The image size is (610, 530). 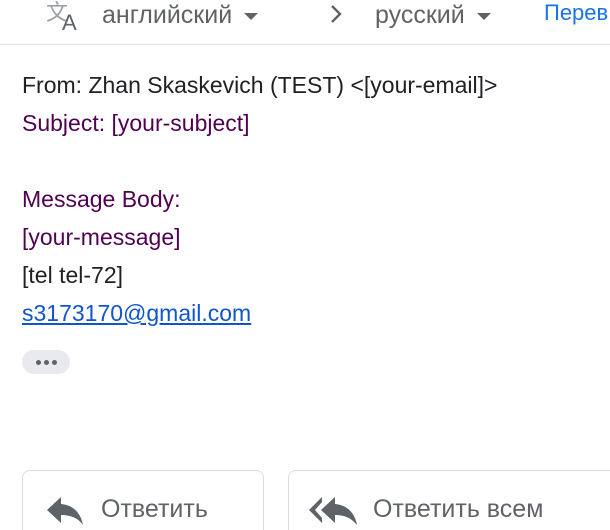 What do you see at coordinates (136, 123) in the screenshot?
I see `subject-line: Subject: [your-subject]` at bounding box center [136, 123].